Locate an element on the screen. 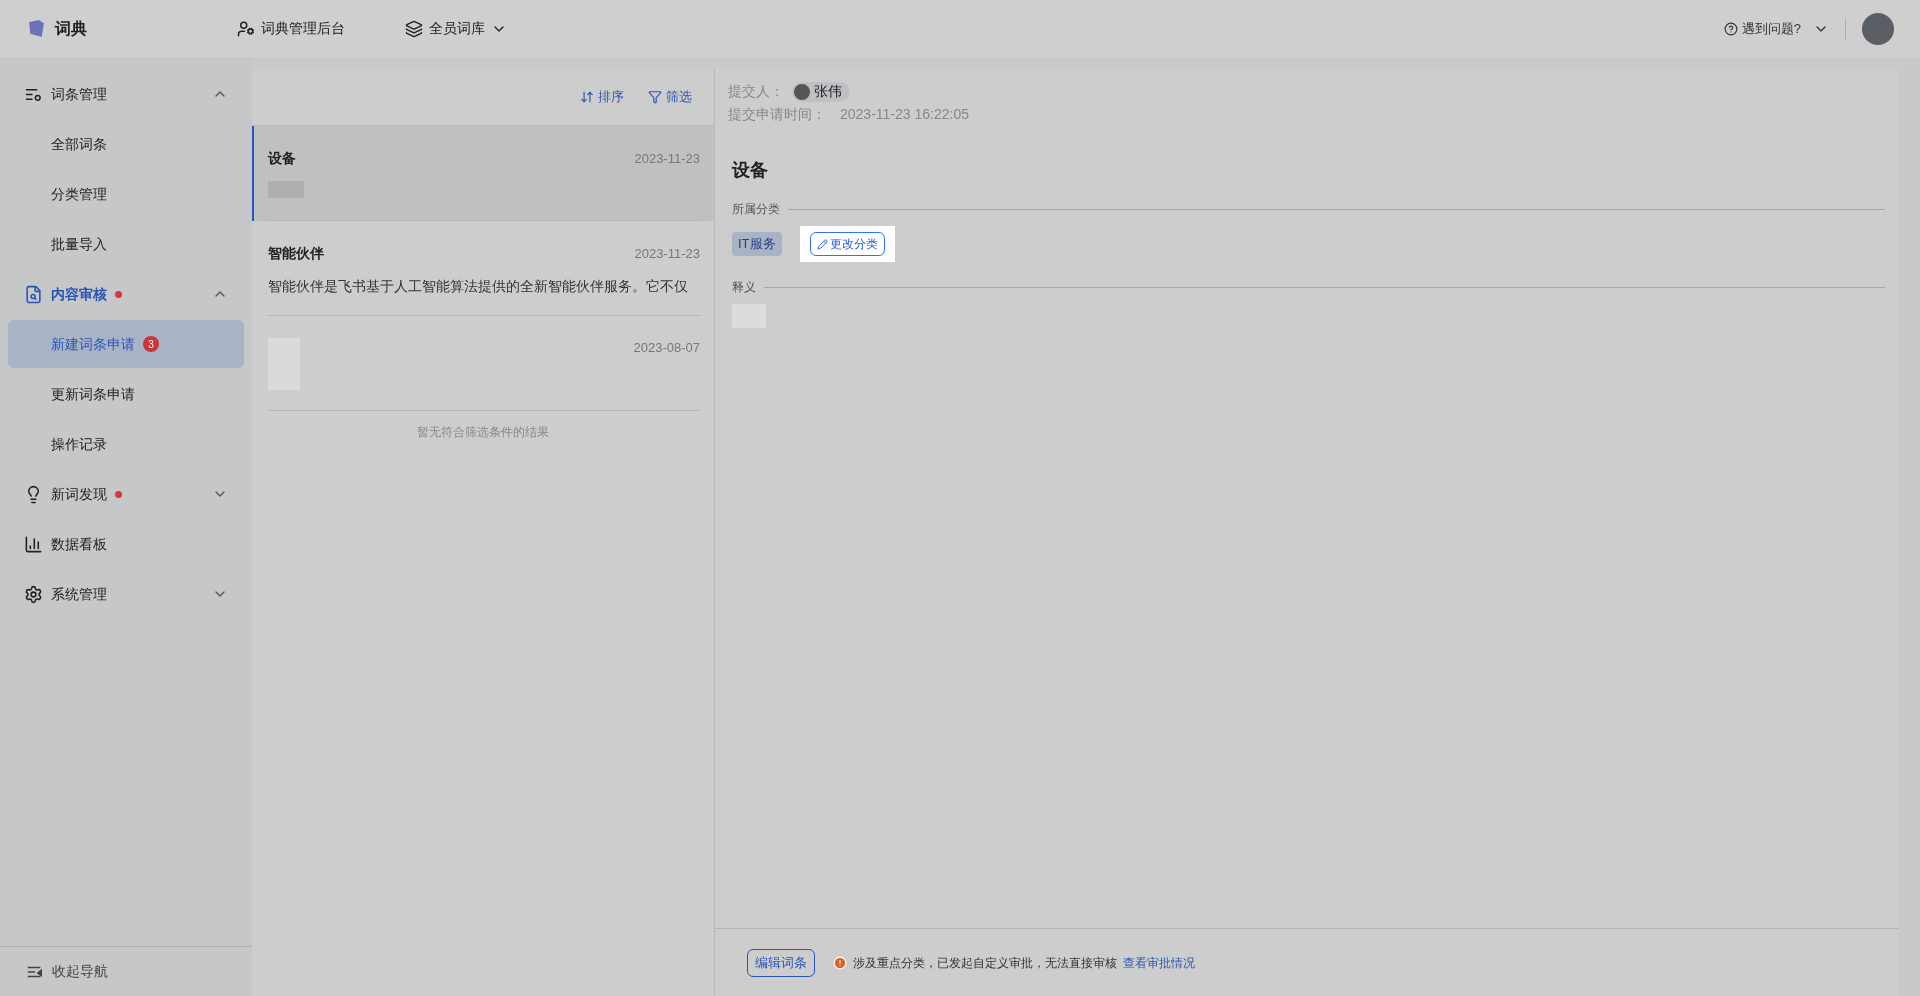  count-badge: 3 is located at coordinates (151, 344).